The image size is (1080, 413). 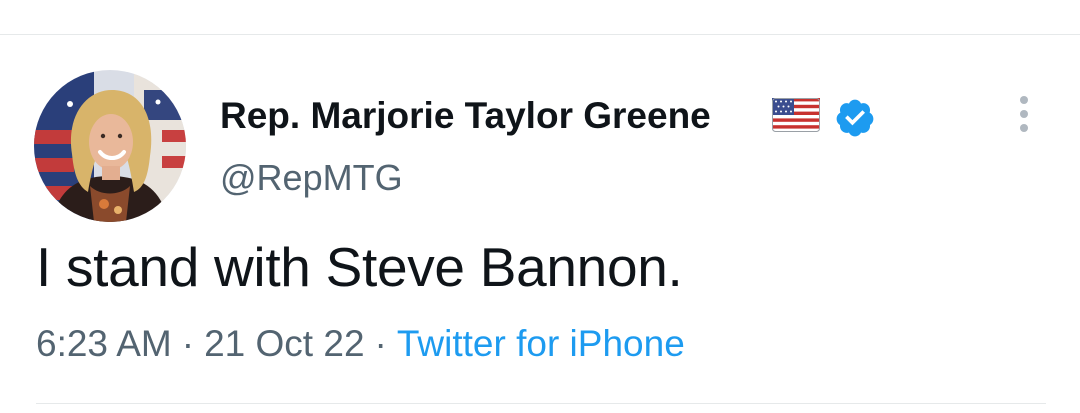 I want to click on top-divider, so click(x=540, y=34).